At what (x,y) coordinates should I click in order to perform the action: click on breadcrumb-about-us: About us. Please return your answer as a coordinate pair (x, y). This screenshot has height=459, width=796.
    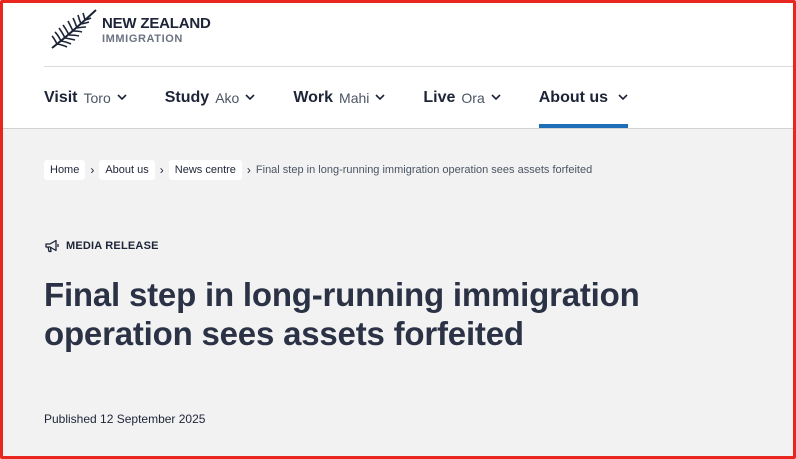
    Looking at the image, I should click on (127, 170).